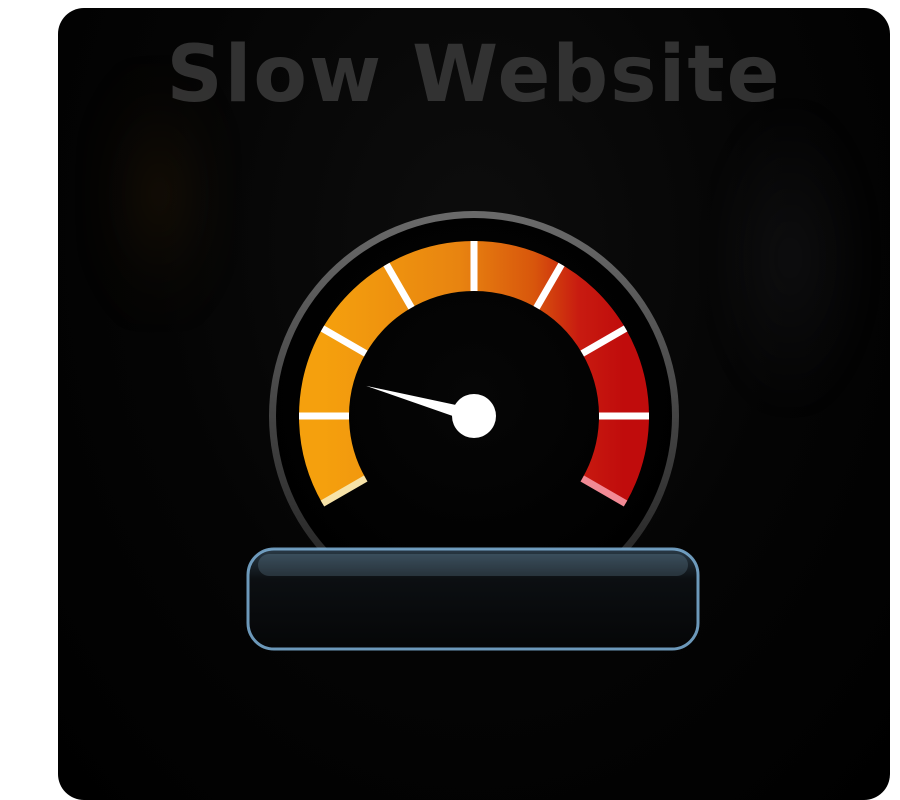  What do you see at coordinates (473, 599) in the screenshot?
I see `gauge-base` at bounding box center [473, 599].